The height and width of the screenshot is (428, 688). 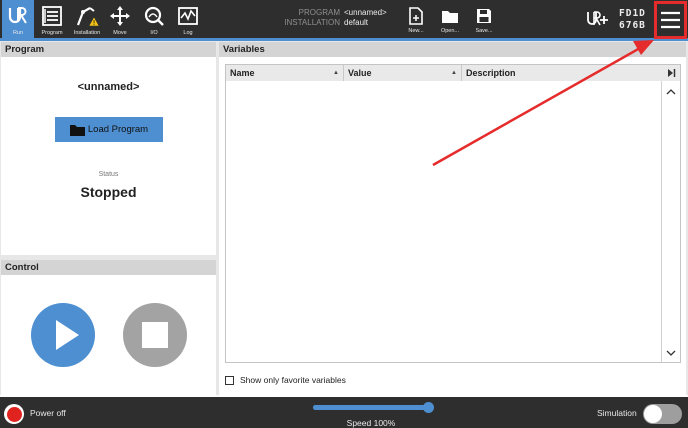 What do you see at coordinates (293, 380) in the screenshot?
I see `favorites-checkbox-label: Show only favorite variables` at bounding box center [293, 380].